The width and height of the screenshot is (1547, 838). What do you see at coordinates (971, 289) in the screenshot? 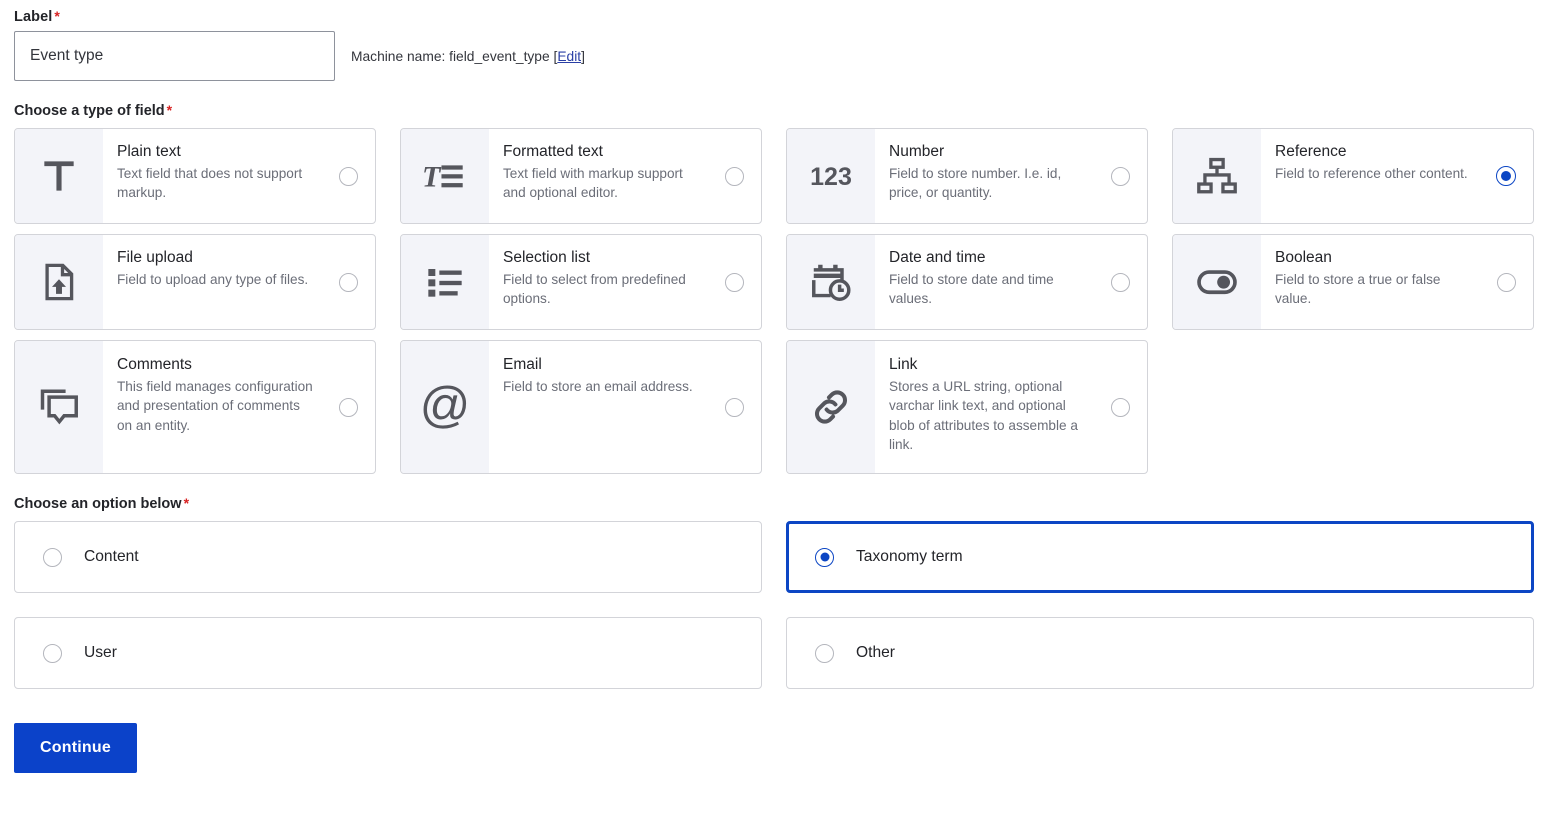
I see `card-description: Field to store date and time values.` at bounding box center [971, 289].